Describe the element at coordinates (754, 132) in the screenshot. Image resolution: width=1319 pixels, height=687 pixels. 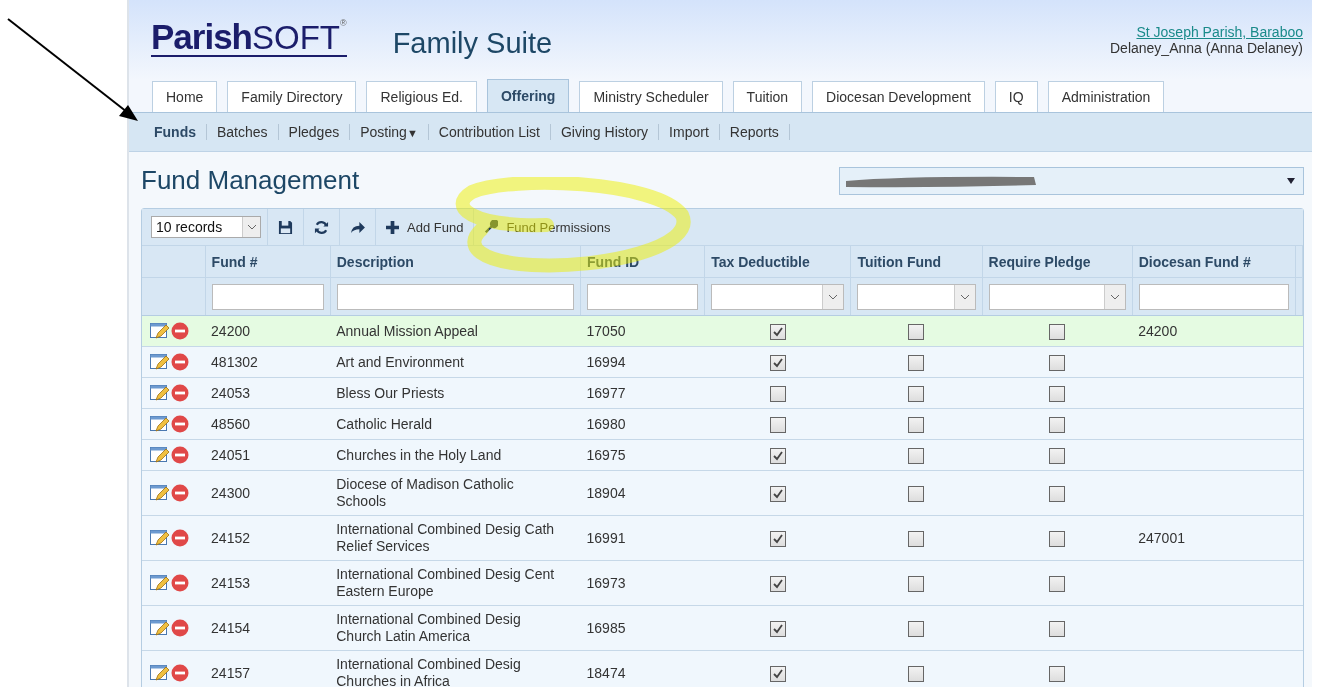
I see `subnav-link: Reports` at that location.